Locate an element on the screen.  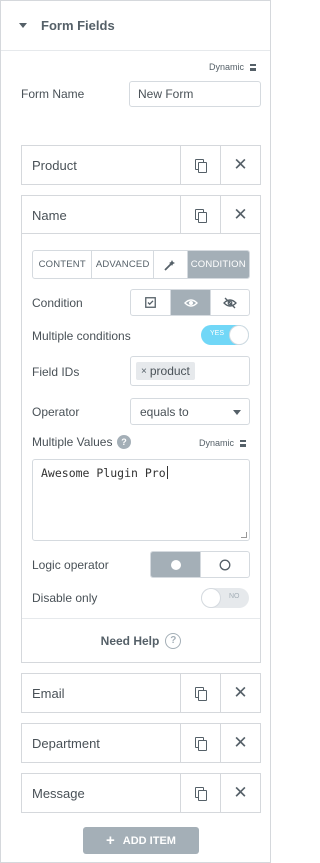
multiple-conditions-label: Multiple conditions is located at coordinates (81, 336).